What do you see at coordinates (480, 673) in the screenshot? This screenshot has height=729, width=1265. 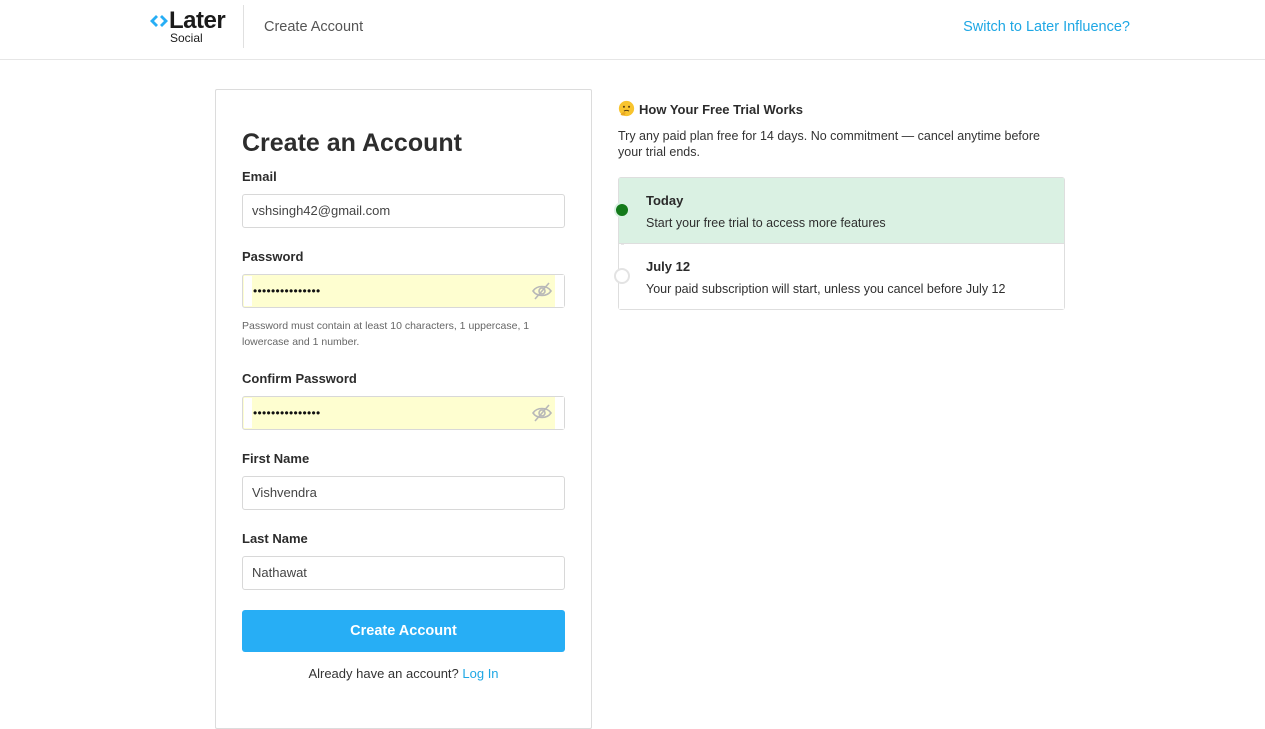 I see `log-in-link: Log In` at bounding box center [480, 673].